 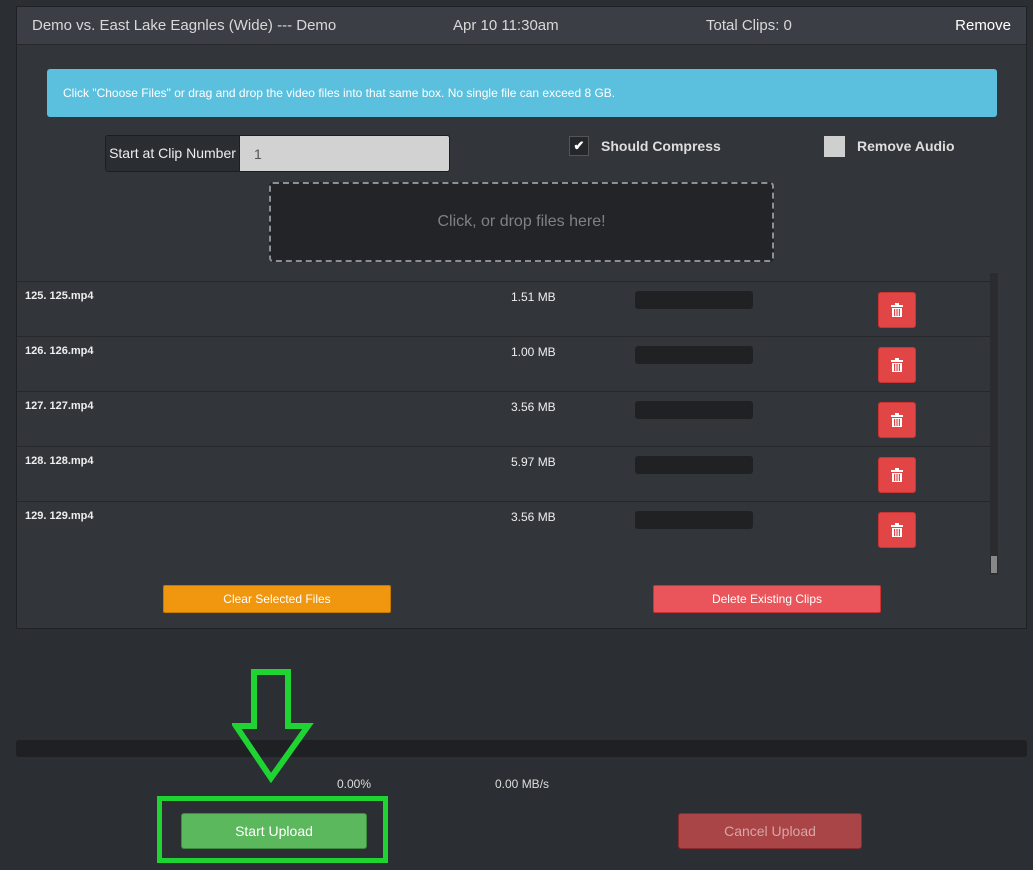 I want to click on down-arrow-icon, so click(x=273, y=726).